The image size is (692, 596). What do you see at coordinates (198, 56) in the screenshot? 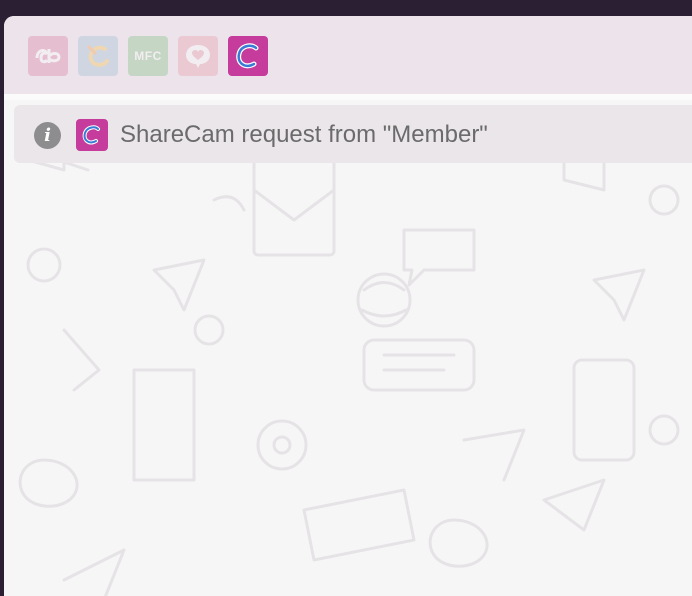
I see `heart-speech-icon` at bounding box center [198, 56].